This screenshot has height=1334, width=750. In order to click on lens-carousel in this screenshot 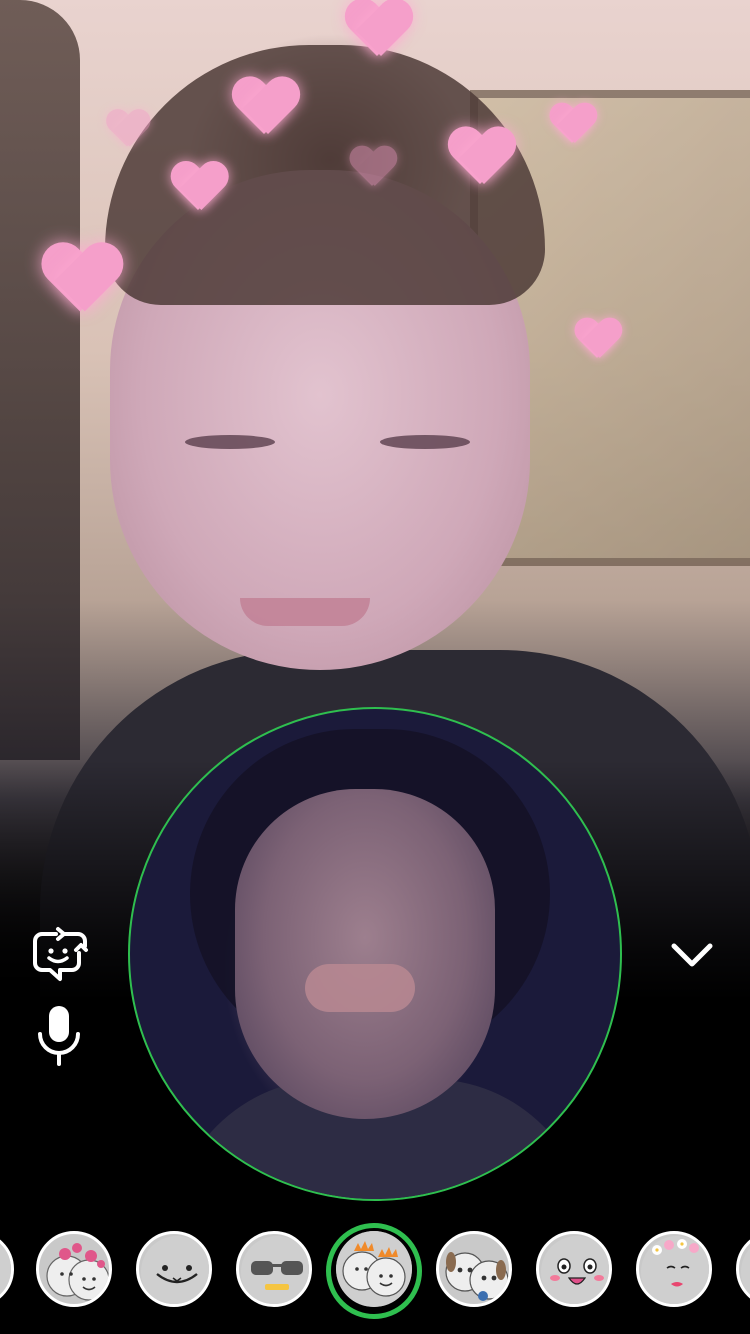, I will do `click(375, 1271)`.